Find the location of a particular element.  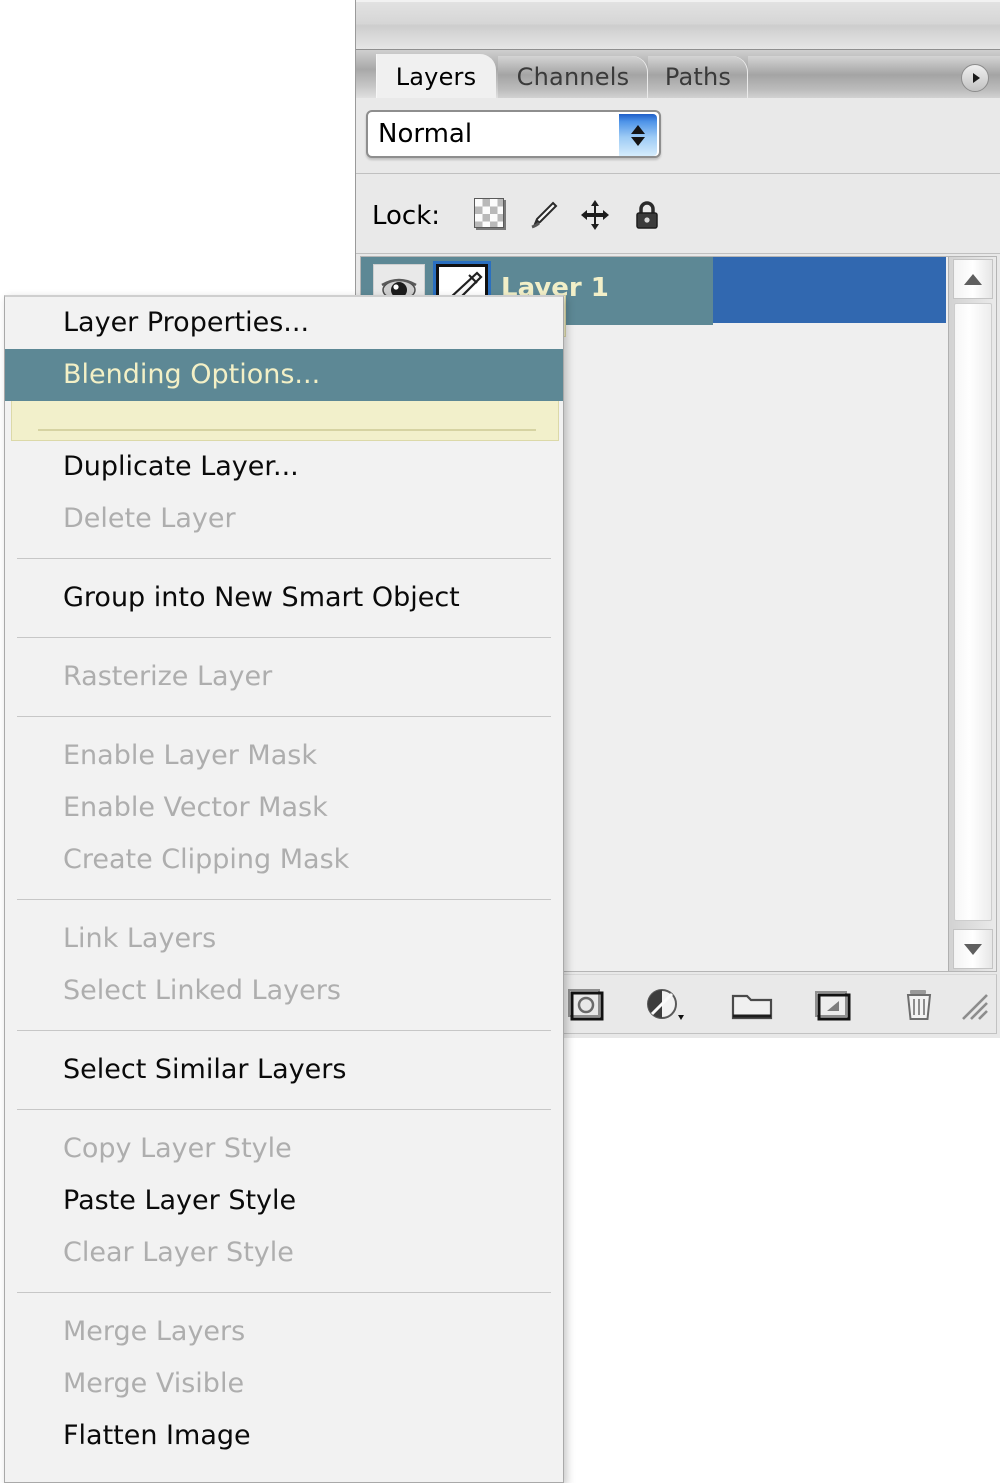

adjustment-layer-icon is located at coordinates (665, 1004).